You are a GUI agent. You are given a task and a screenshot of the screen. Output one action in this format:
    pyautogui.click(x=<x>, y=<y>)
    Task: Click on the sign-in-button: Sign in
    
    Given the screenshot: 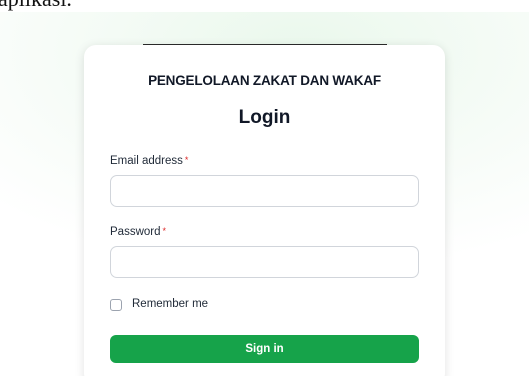 What is the action you would take?
    pyautogui.click(x=264, y=349)
    